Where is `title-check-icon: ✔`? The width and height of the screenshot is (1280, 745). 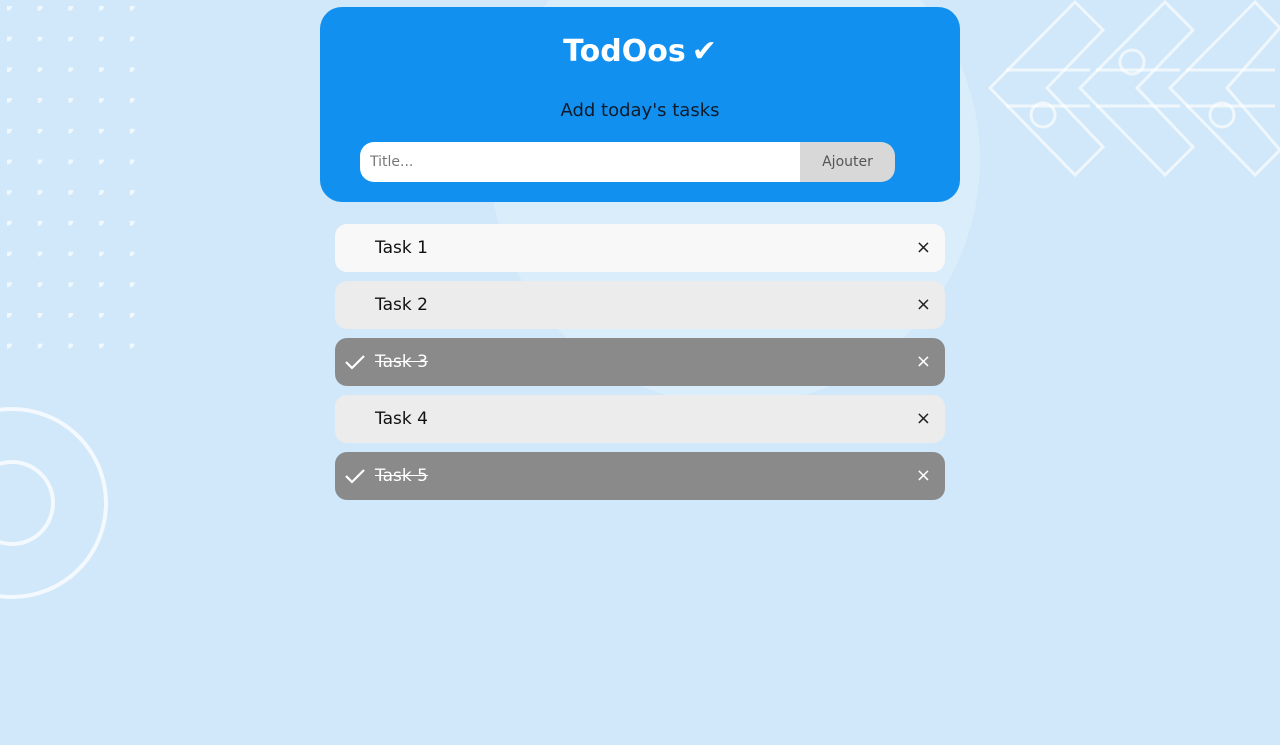 title-check-icon: ✔ is located at coordinates (704, 51).